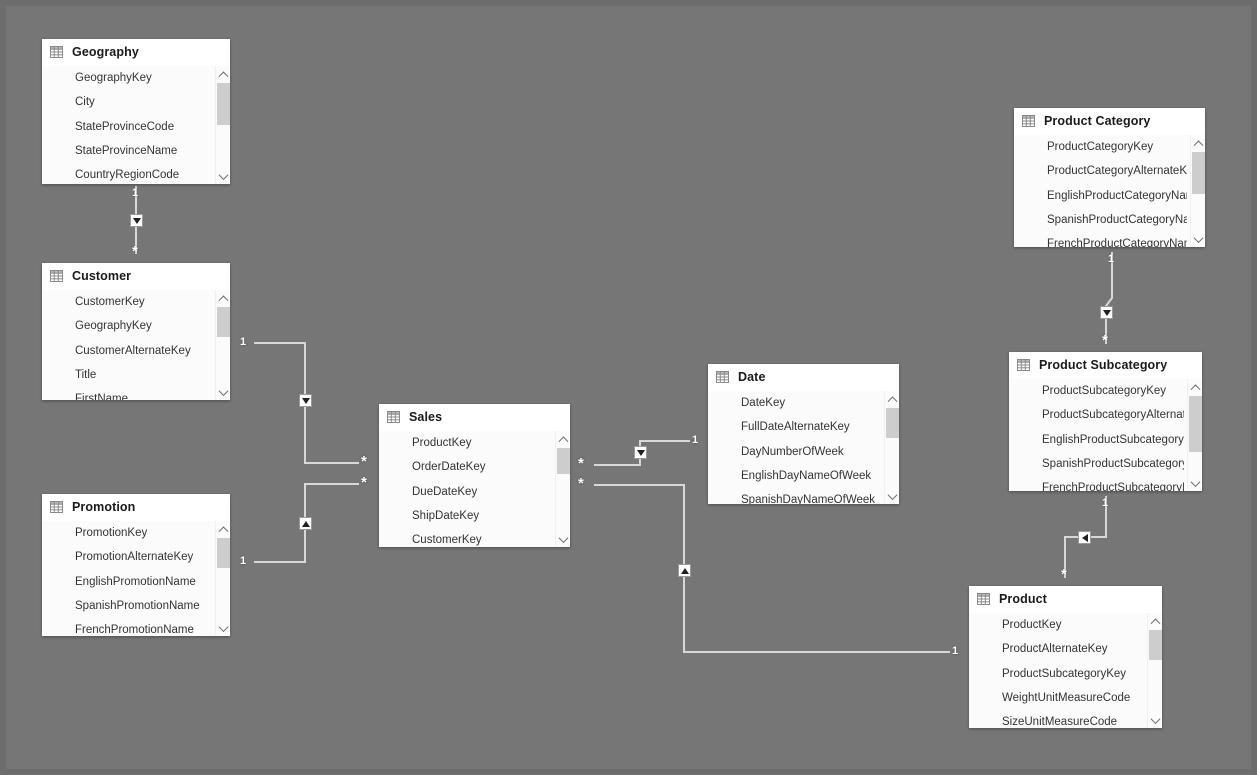 This screenshot has height=775, width=1257. I want to click on field-row: StateProvinceCode, so click(143, 127).